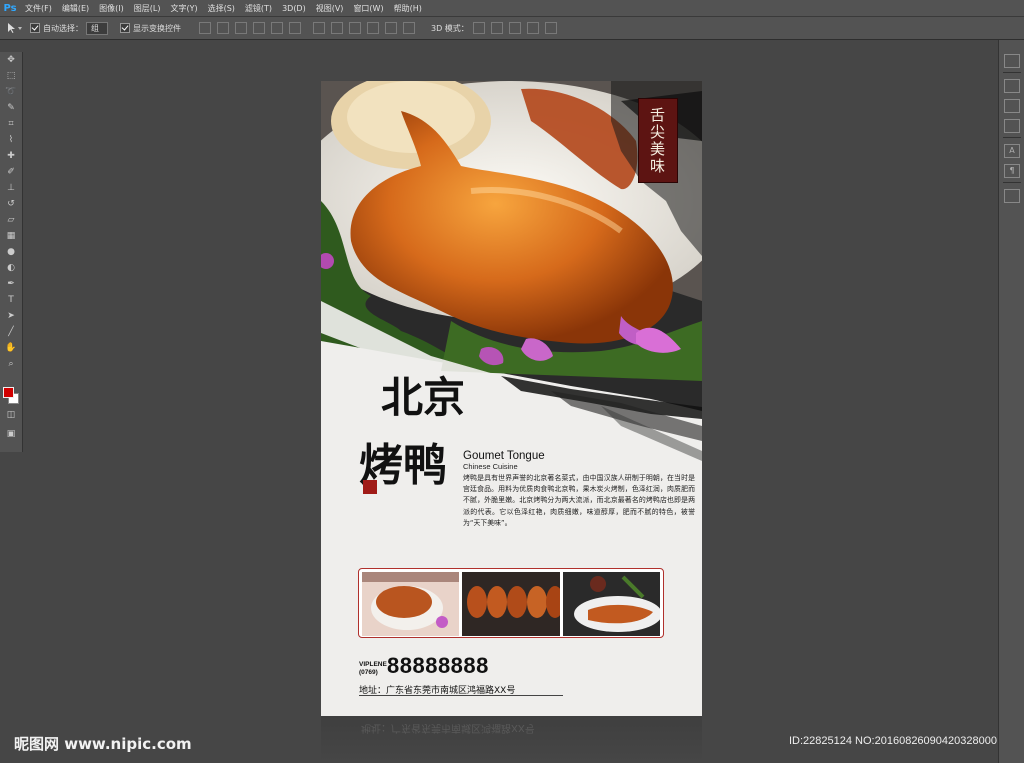 The image size is (1024, 763). Describe the element at coordinates (11, 300) in the screenshot. I see `type-tool-icon: T` at that location.